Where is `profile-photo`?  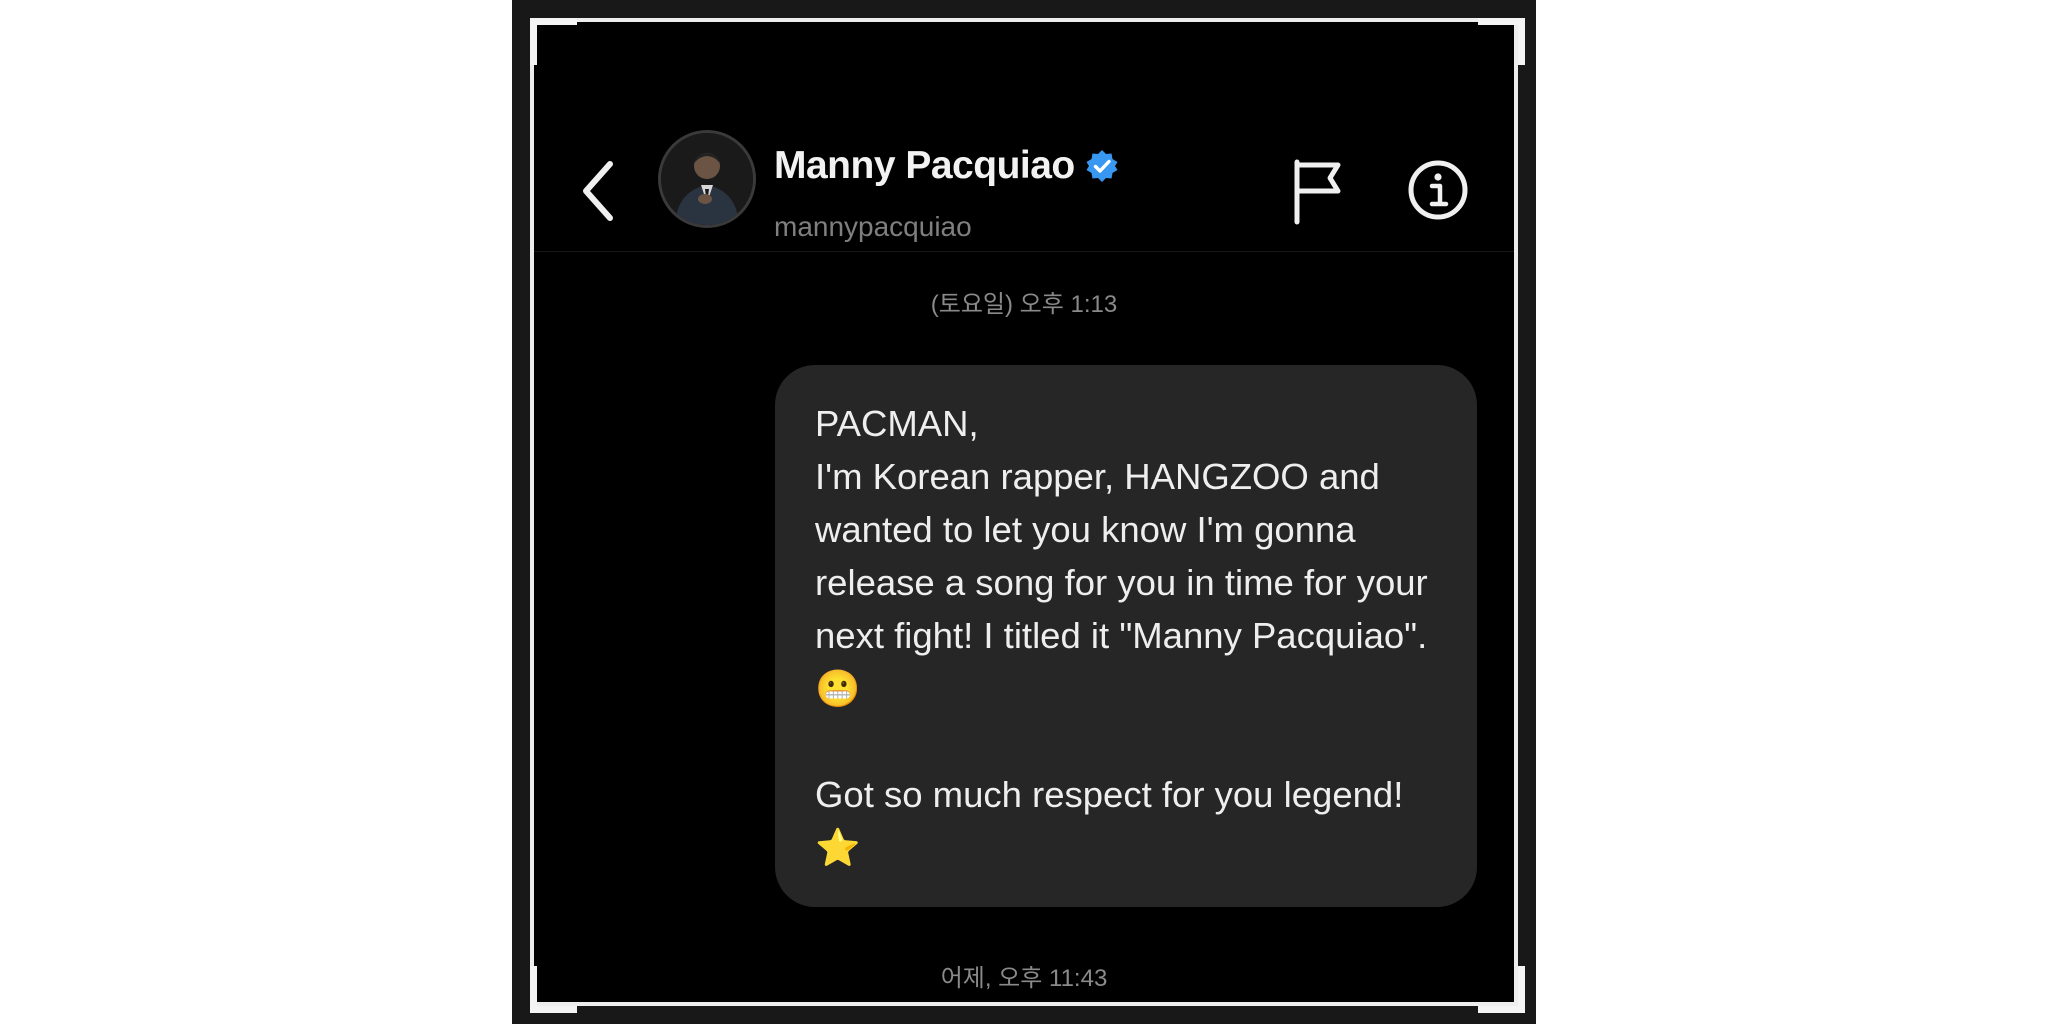 profile-photo is located at coordinates (707, 179).